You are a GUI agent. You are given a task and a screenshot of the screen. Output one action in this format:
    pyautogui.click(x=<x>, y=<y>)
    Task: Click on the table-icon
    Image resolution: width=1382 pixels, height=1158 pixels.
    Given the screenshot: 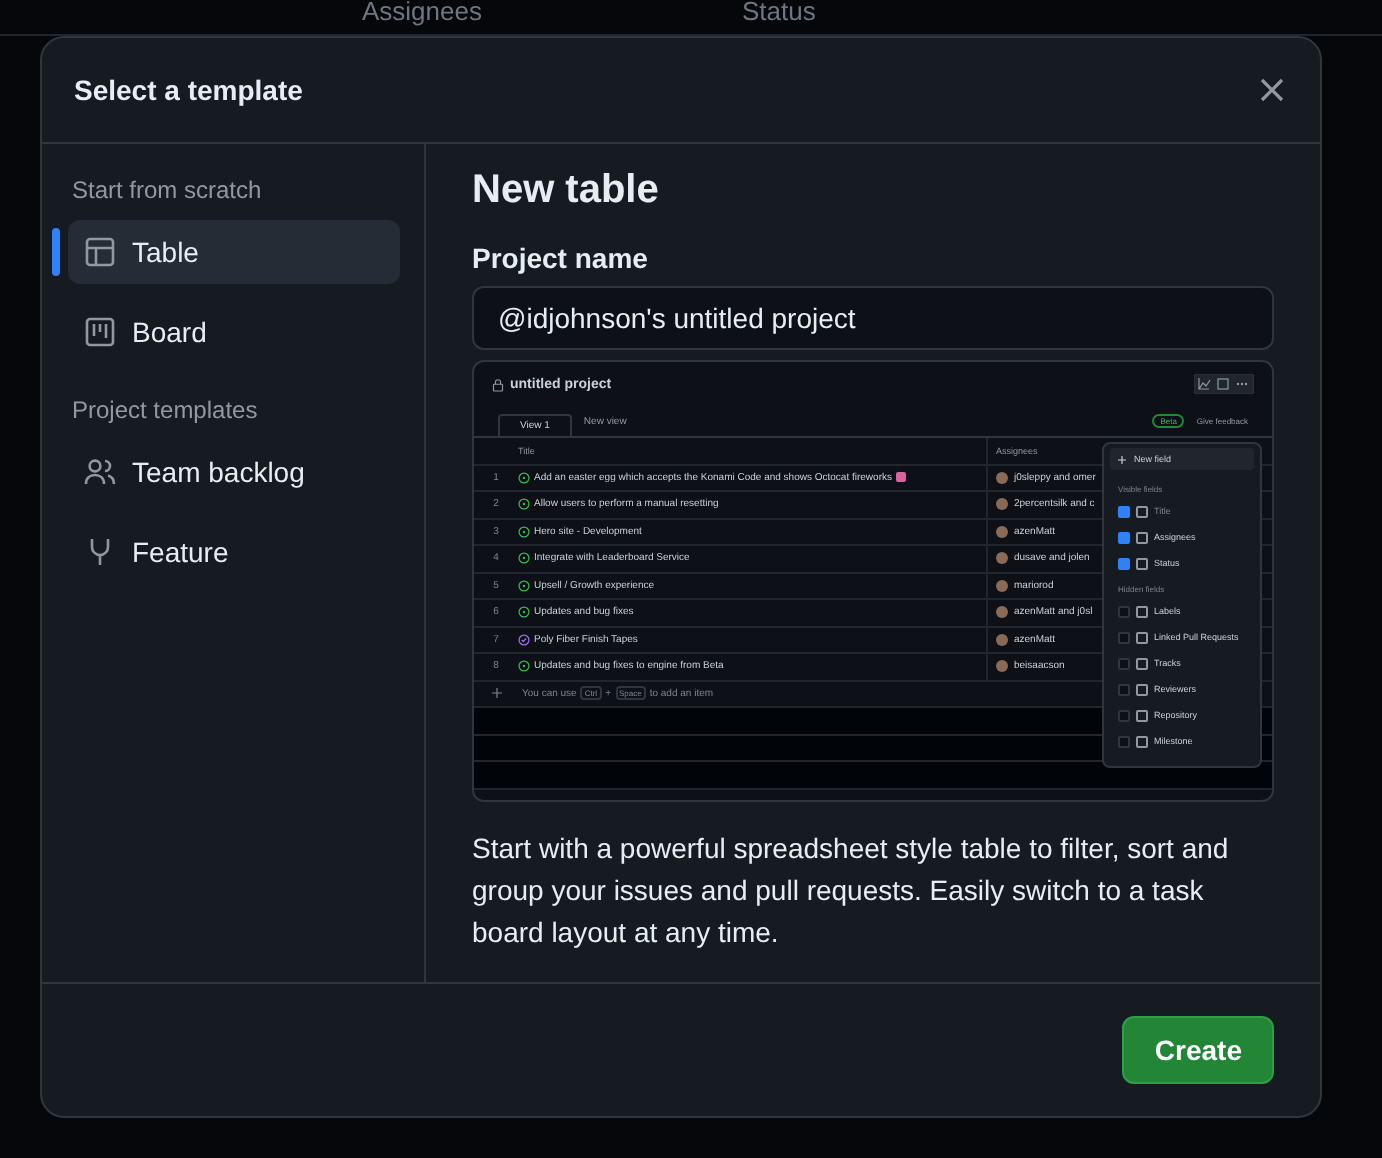 What is the action you would take?
    pyautogui.click(x=100, y=252)
    